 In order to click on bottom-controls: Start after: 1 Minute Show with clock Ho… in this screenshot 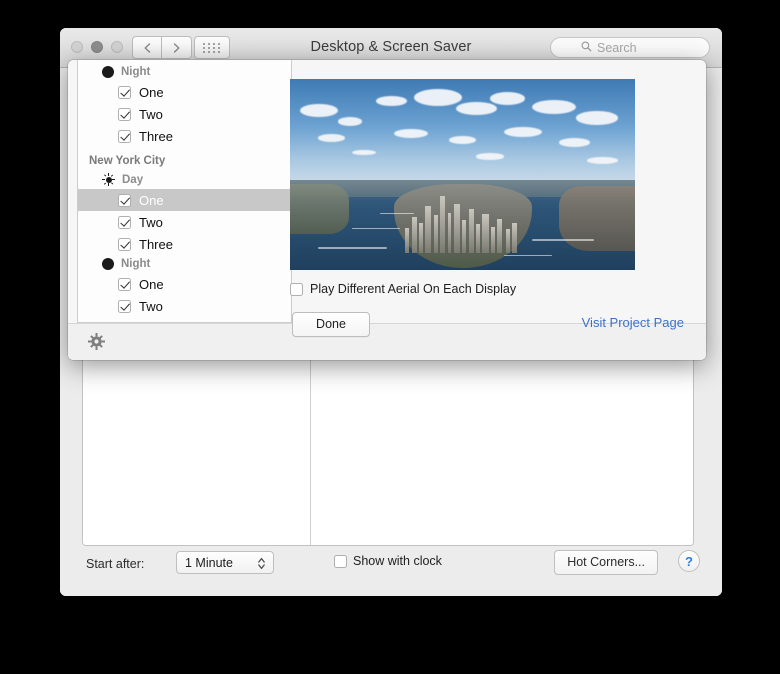, I will do `click(391, 566)`.